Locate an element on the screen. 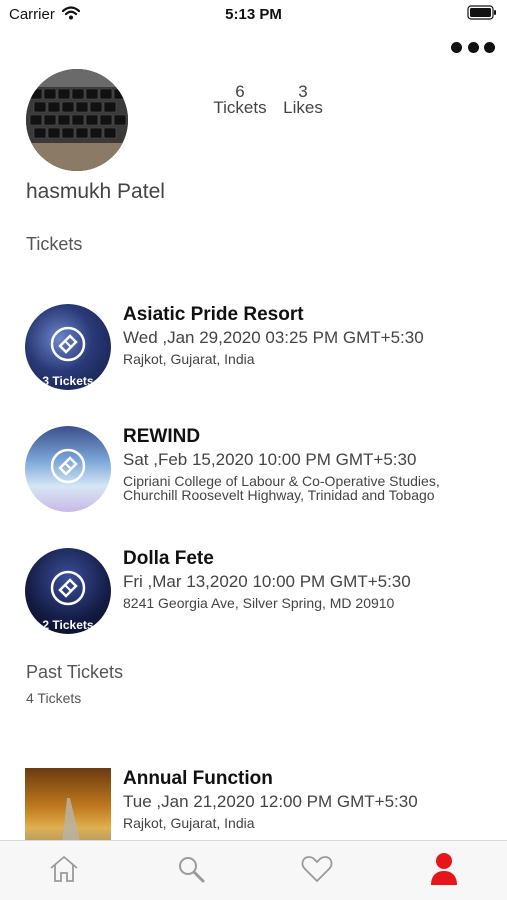 The image size is (507, 900). home-icon is located at coordinates (64, 868).